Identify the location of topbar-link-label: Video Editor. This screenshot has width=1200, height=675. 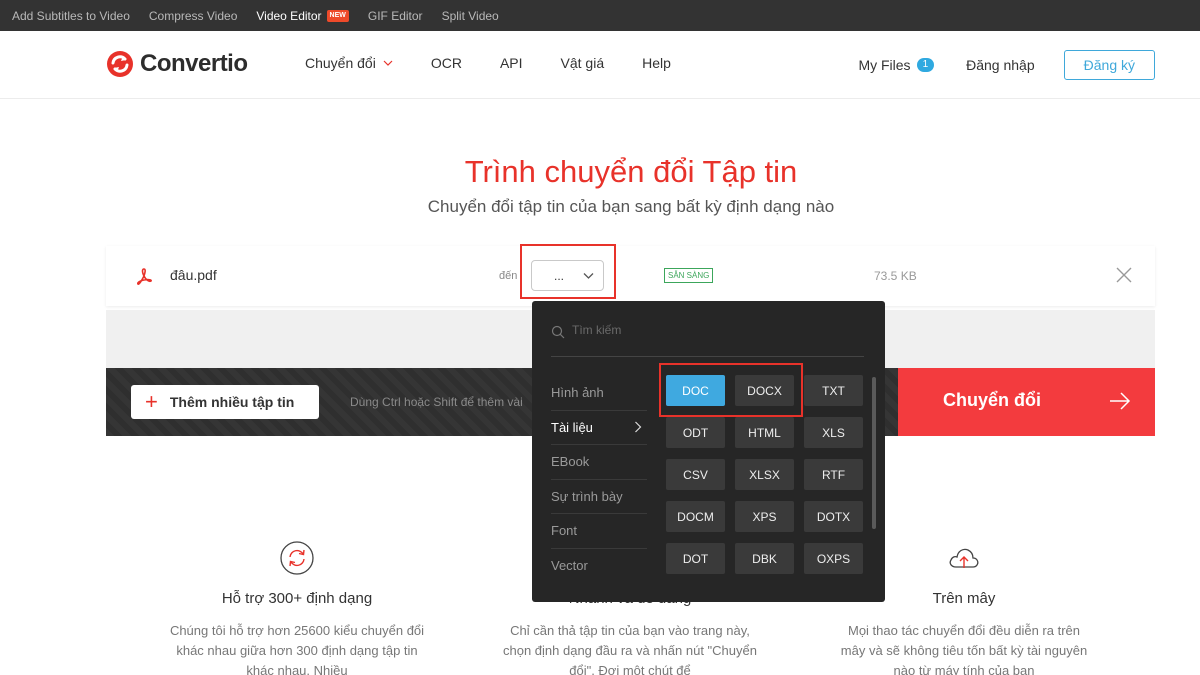
(289, 15).